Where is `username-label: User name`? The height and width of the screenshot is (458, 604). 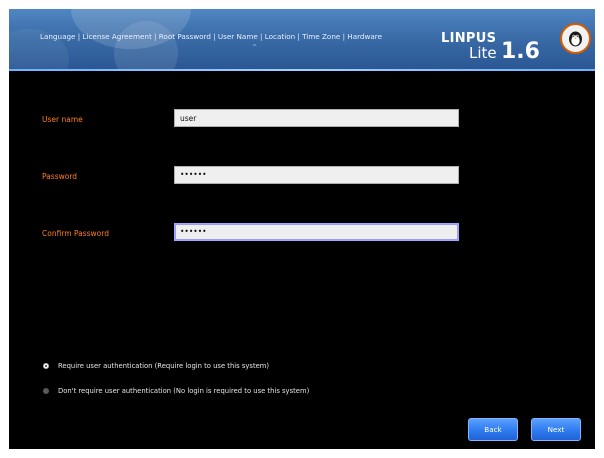 username-label: User name is located at coordinates (62, 119).